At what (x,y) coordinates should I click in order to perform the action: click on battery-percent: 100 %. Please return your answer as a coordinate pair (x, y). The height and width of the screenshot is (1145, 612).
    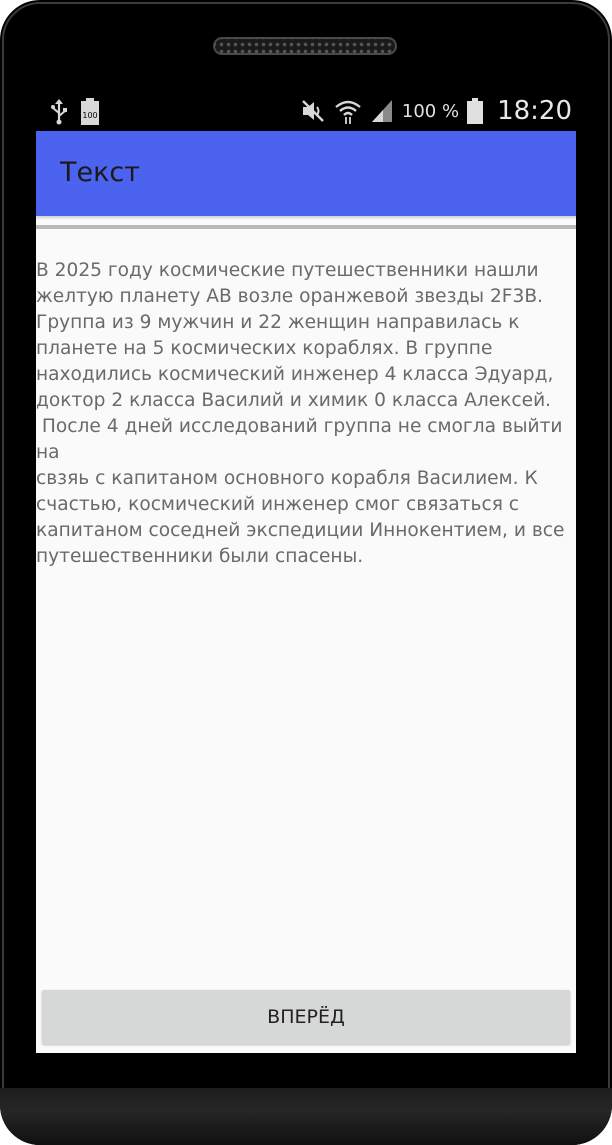
    Looking at the image, I should click on (430, 111).